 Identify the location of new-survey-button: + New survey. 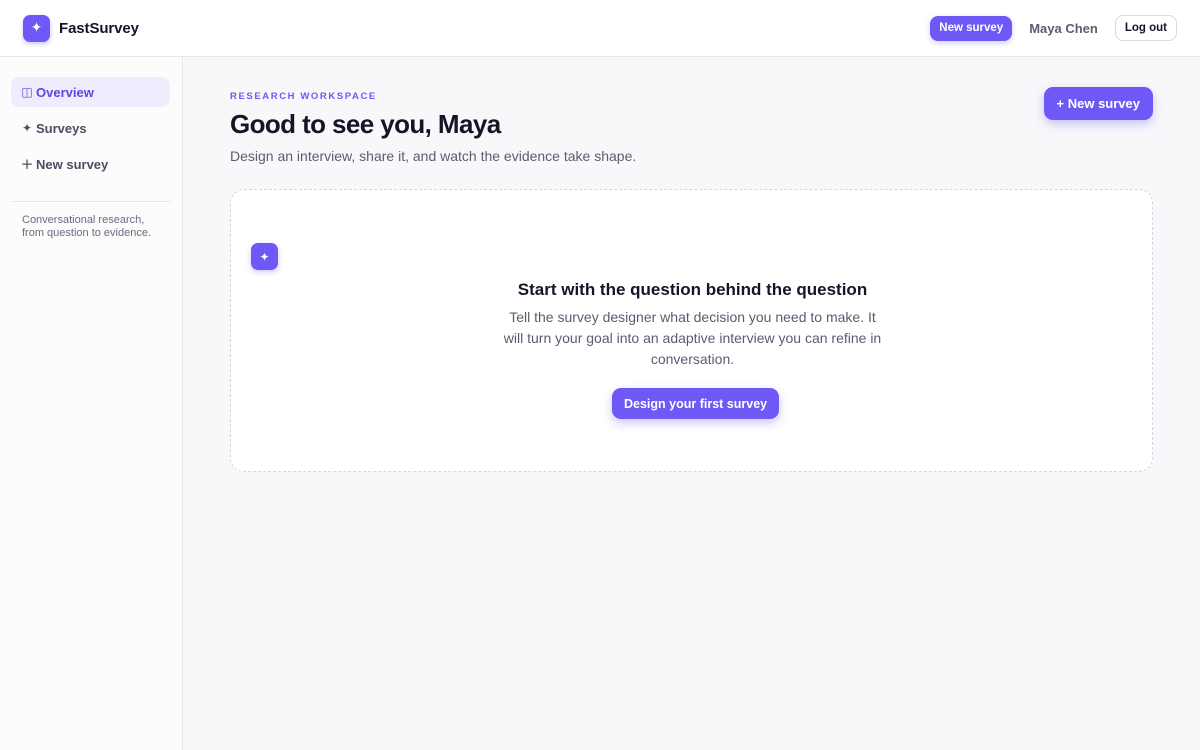
(1098, 103).